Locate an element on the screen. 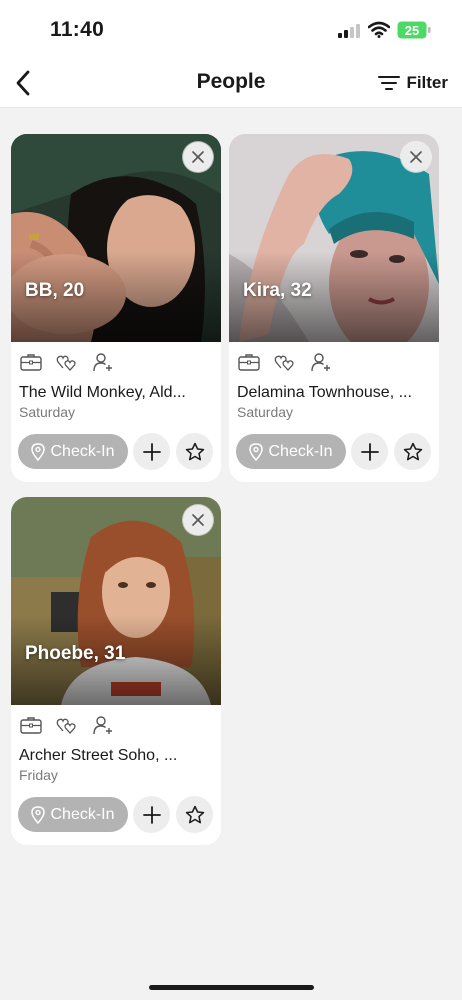 The image size is (462, 1000). battery-level: 25 is located at coordinates (412, 30).